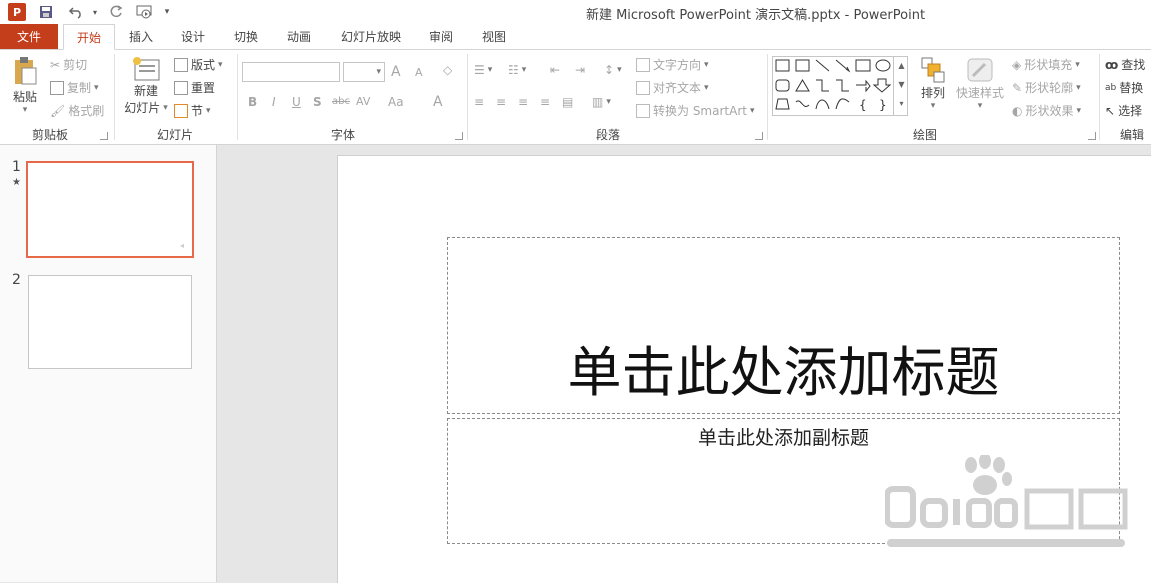  Describe the element at coordinates (479, 102) in the screenshot. I see `align-left-icon: ≡` at that location.